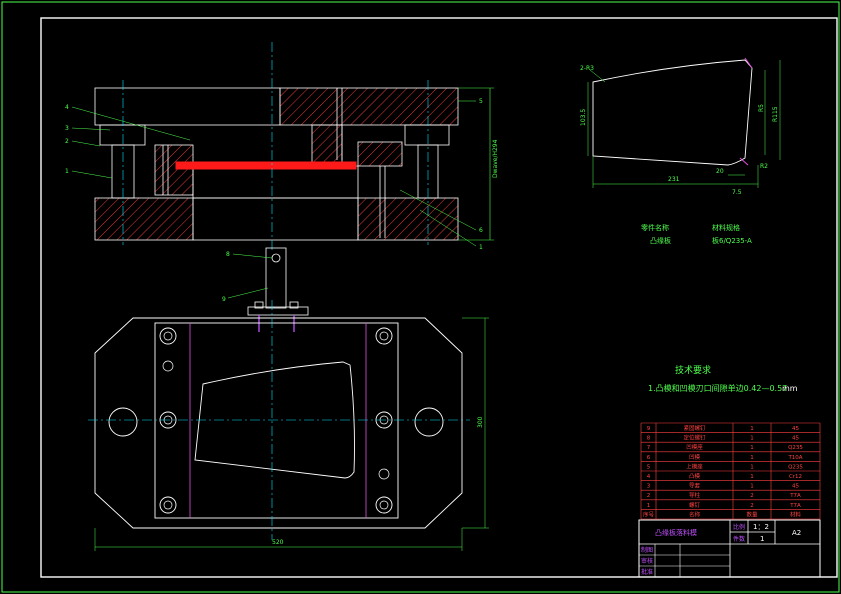 This screenshot has height=594, width=841. What do you see at coordinates (649, 448) in the screenshot?
I see `bom-cell-no: 7` at bounding box center [649, 448].